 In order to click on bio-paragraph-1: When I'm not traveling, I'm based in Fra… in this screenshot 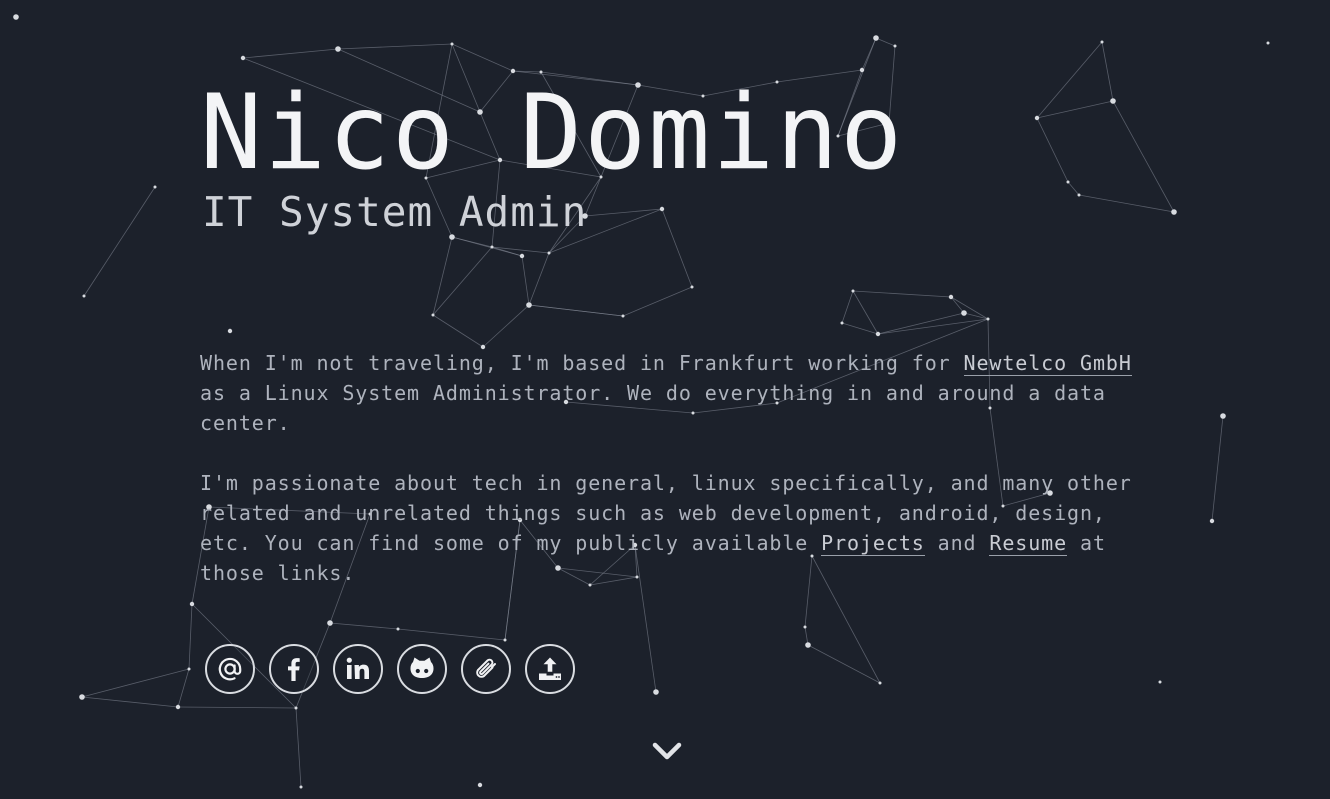, I will do `click(666, 393)`.